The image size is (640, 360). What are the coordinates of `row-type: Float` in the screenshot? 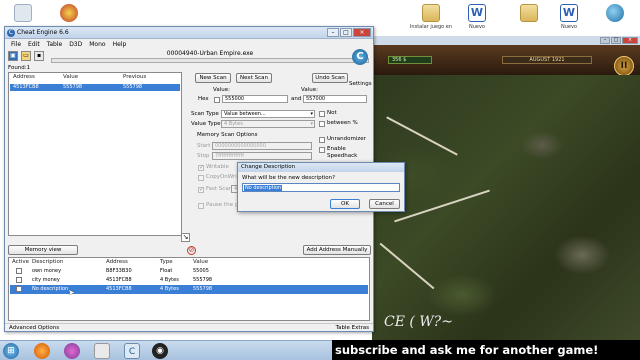 It's located at (166, 271).